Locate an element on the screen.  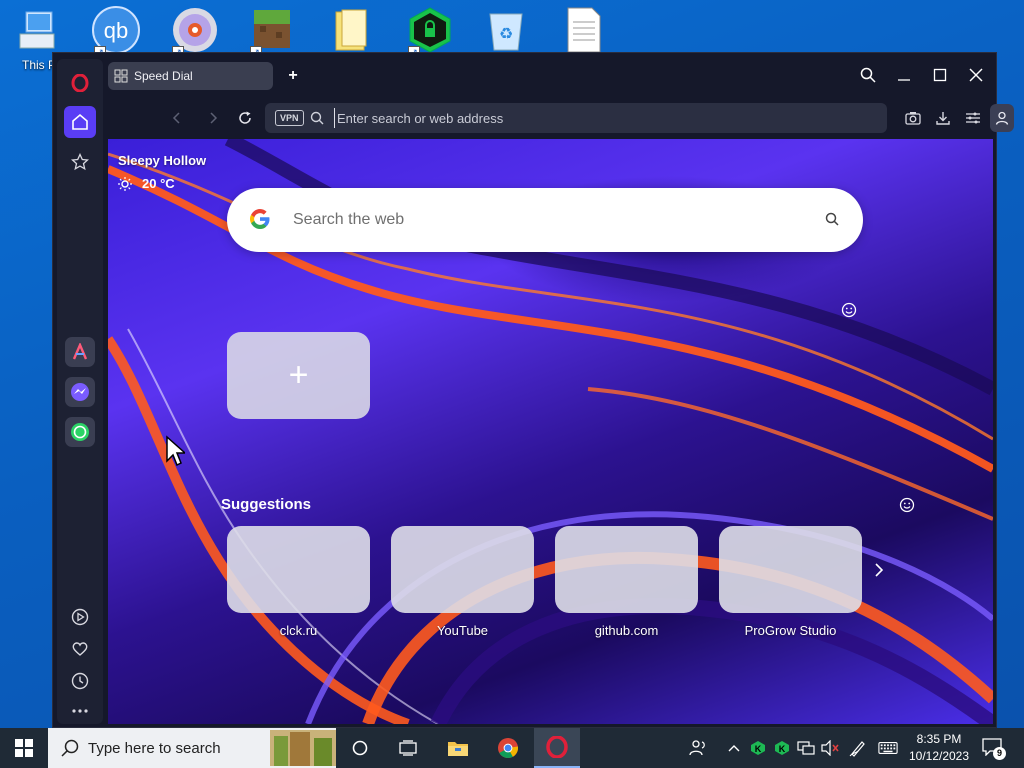
clock-icon is located at coordinates (80, 681).